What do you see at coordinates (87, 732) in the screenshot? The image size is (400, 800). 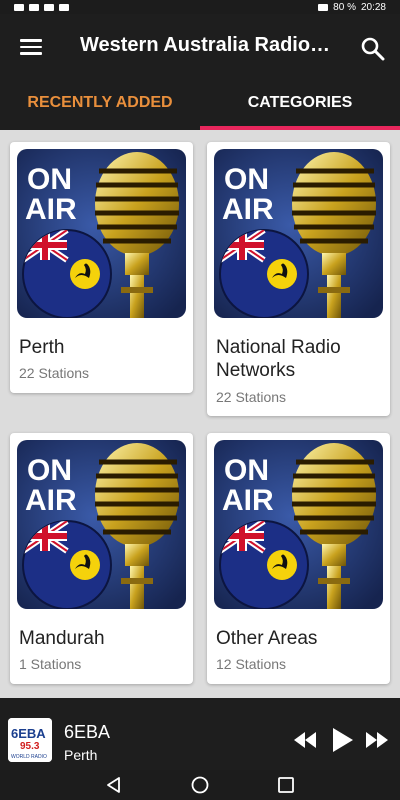 I see `station-title: 6EBA` at bounding box center [87, 732].